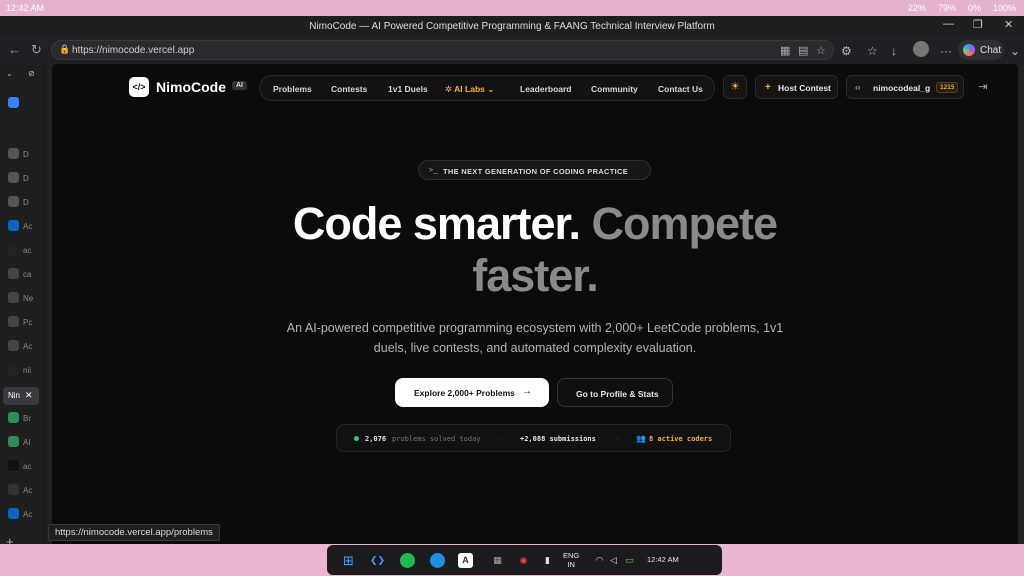 The image size is (1024, 576). I want to click on nav-community: Community, so click(614, 89).